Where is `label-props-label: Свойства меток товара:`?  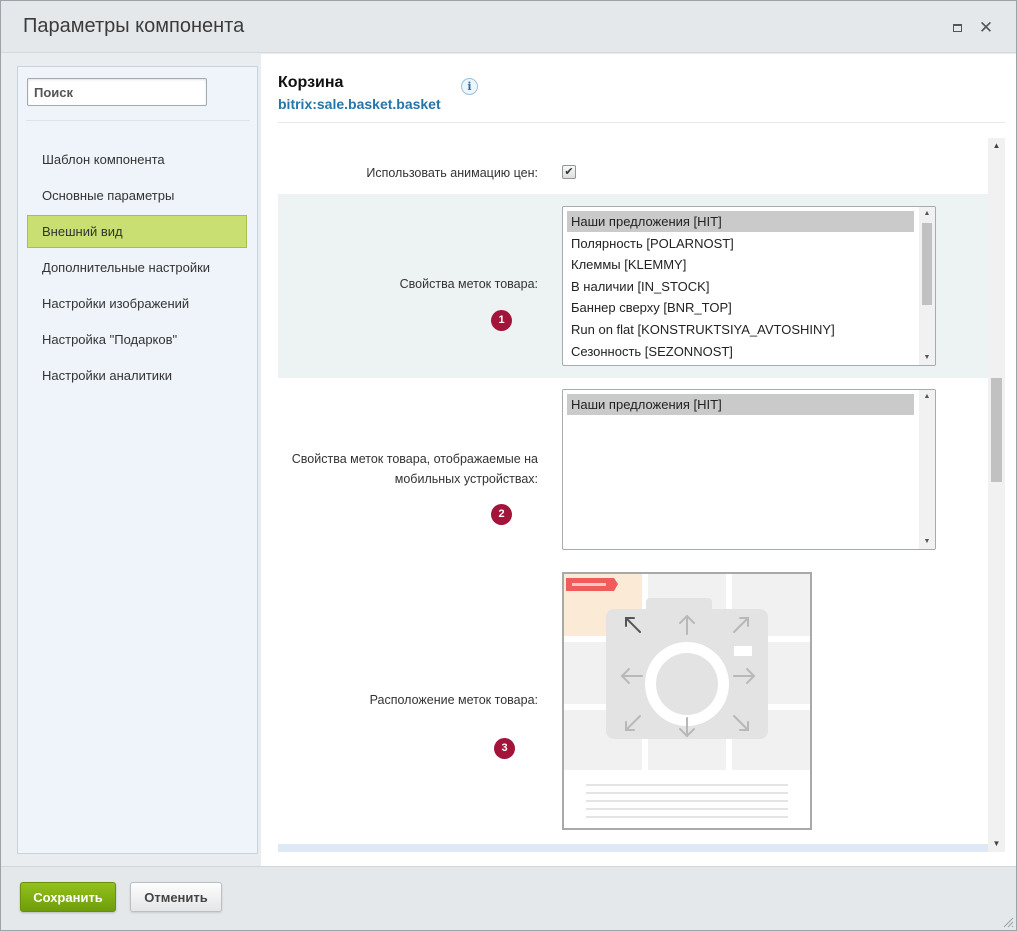
label-props-label: Свойства меток товара: is located at coordinates (468, 284).